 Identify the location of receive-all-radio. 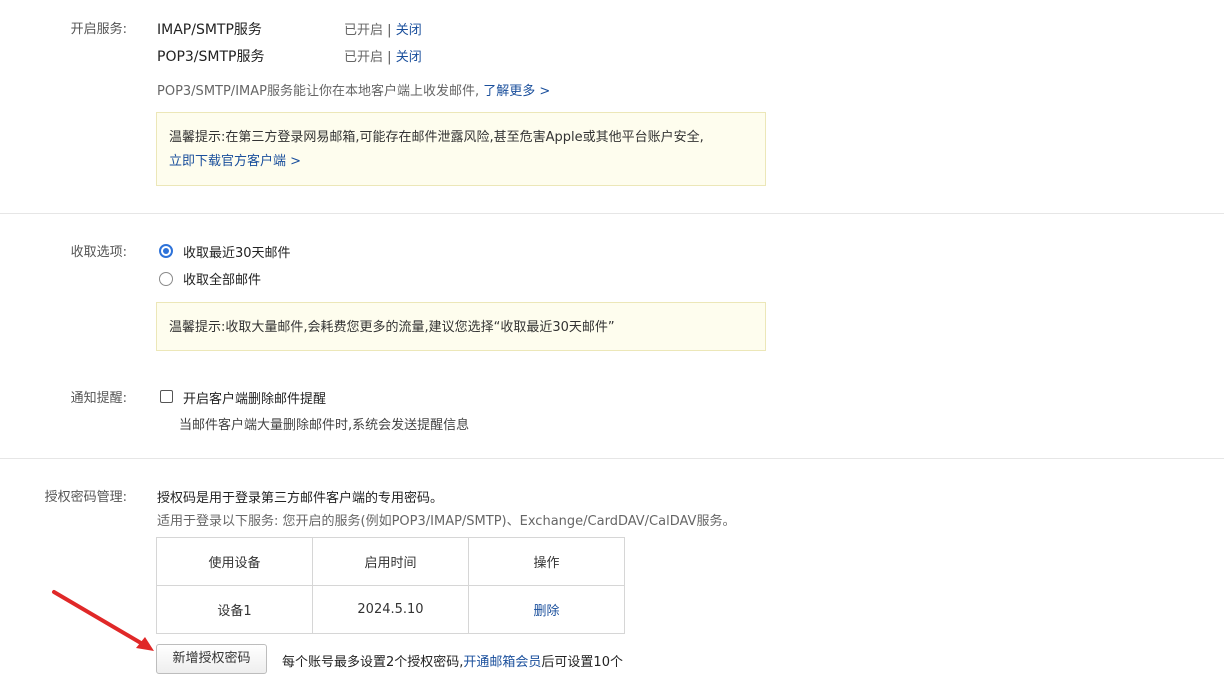
(166, 279).